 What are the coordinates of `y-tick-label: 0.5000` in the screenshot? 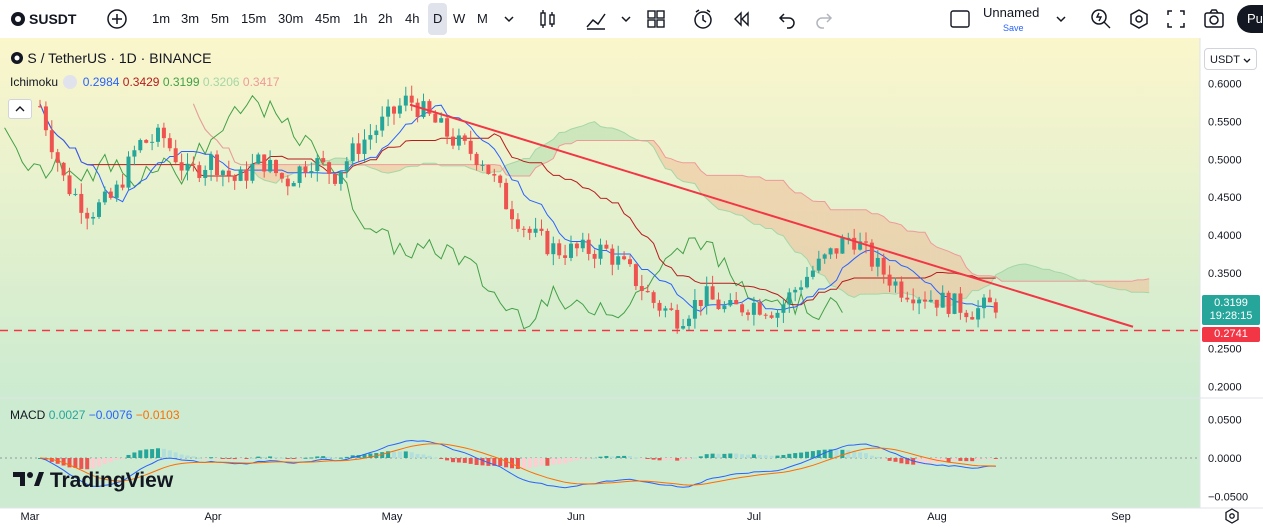 It's located at (1225, 160).